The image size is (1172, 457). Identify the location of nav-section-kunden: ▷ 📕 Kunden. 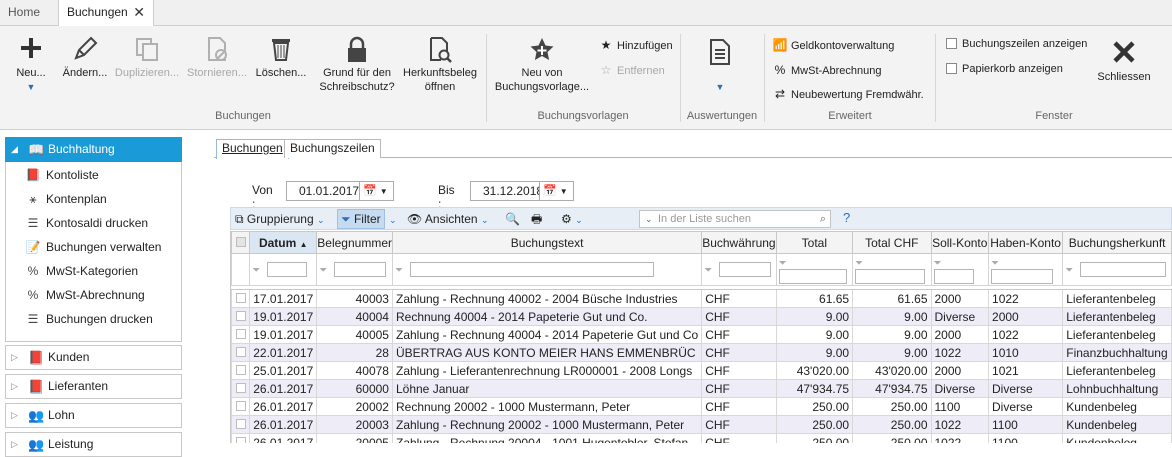
(93, 357).